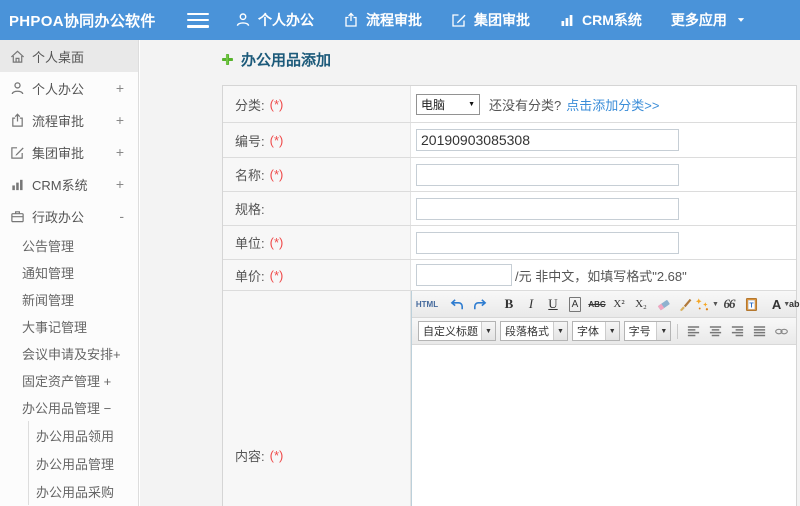 This screenshot has width=800, height=506. What do you see at coordinates (597, 304) in the screenshot?
I see `strikethrough-button: ABC` at bounding box center [597, 304].